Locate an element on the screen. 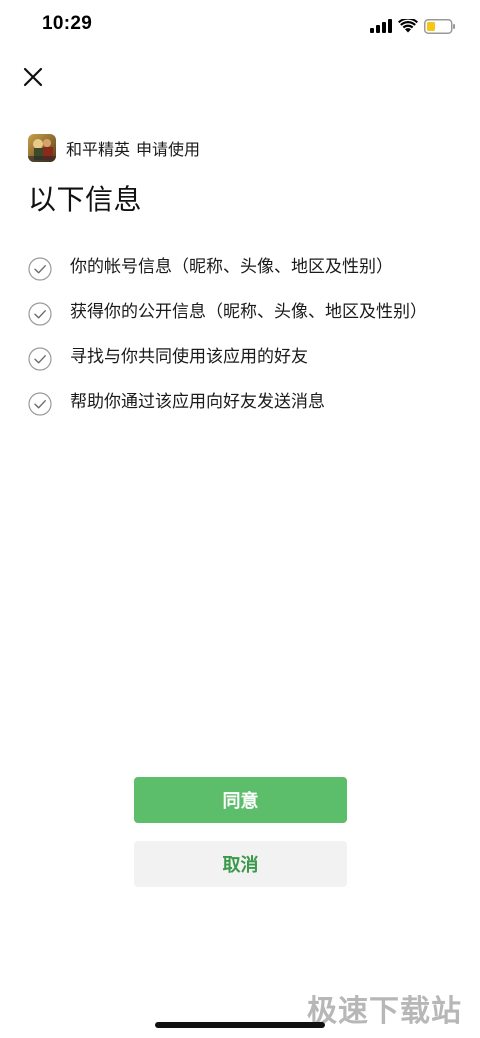 Image resolution: width=480 pixels, height=1038 pixels. status-bar: 10:29 is located at coordinates (240, 26).